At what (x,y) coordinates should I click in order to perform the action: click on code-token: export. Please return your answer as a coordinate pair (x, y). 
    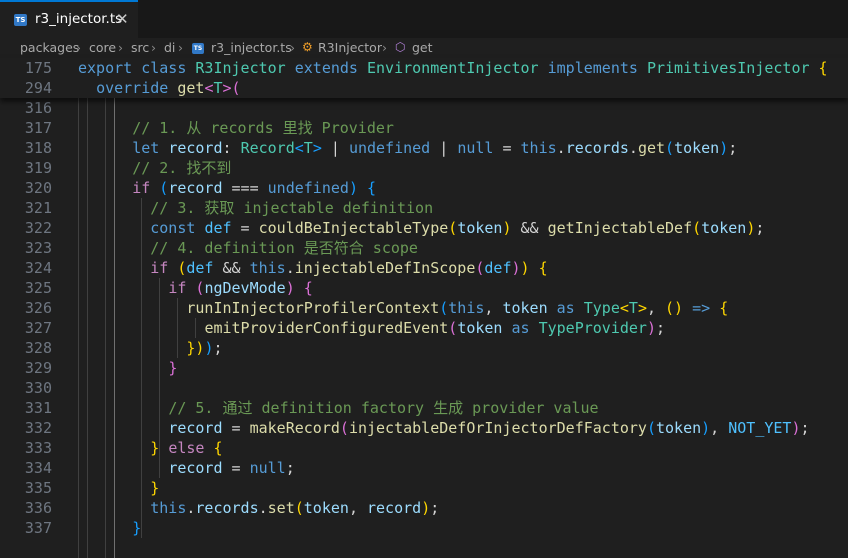
    Looking at the image, I should click on (105, 68).